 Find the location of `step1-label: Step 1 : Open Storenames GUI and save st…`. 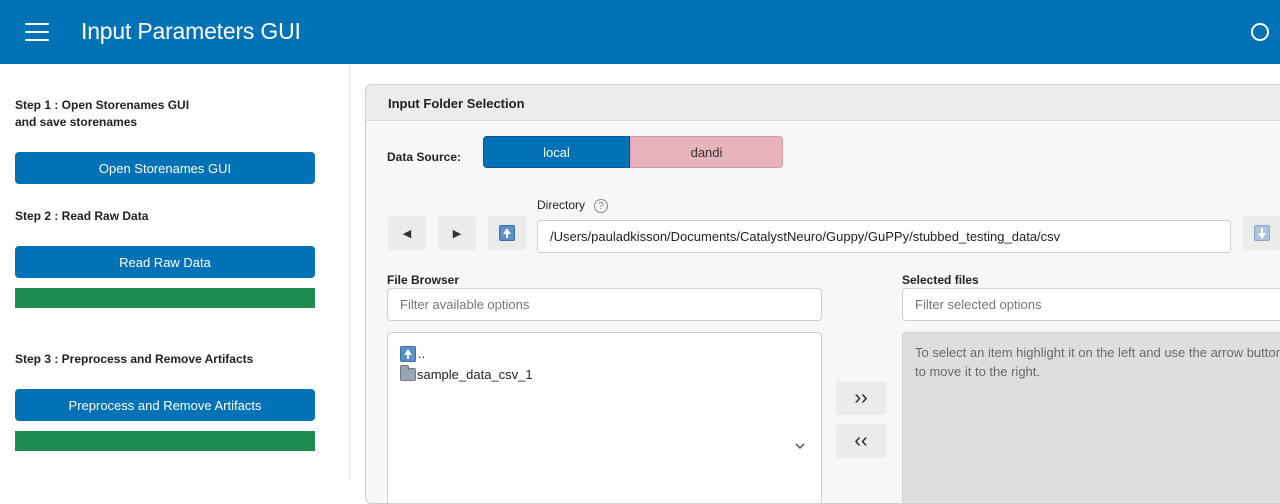

step1-label: Step 1 : Open Storenames GUI and save st… is located at coordinates (102, 113).